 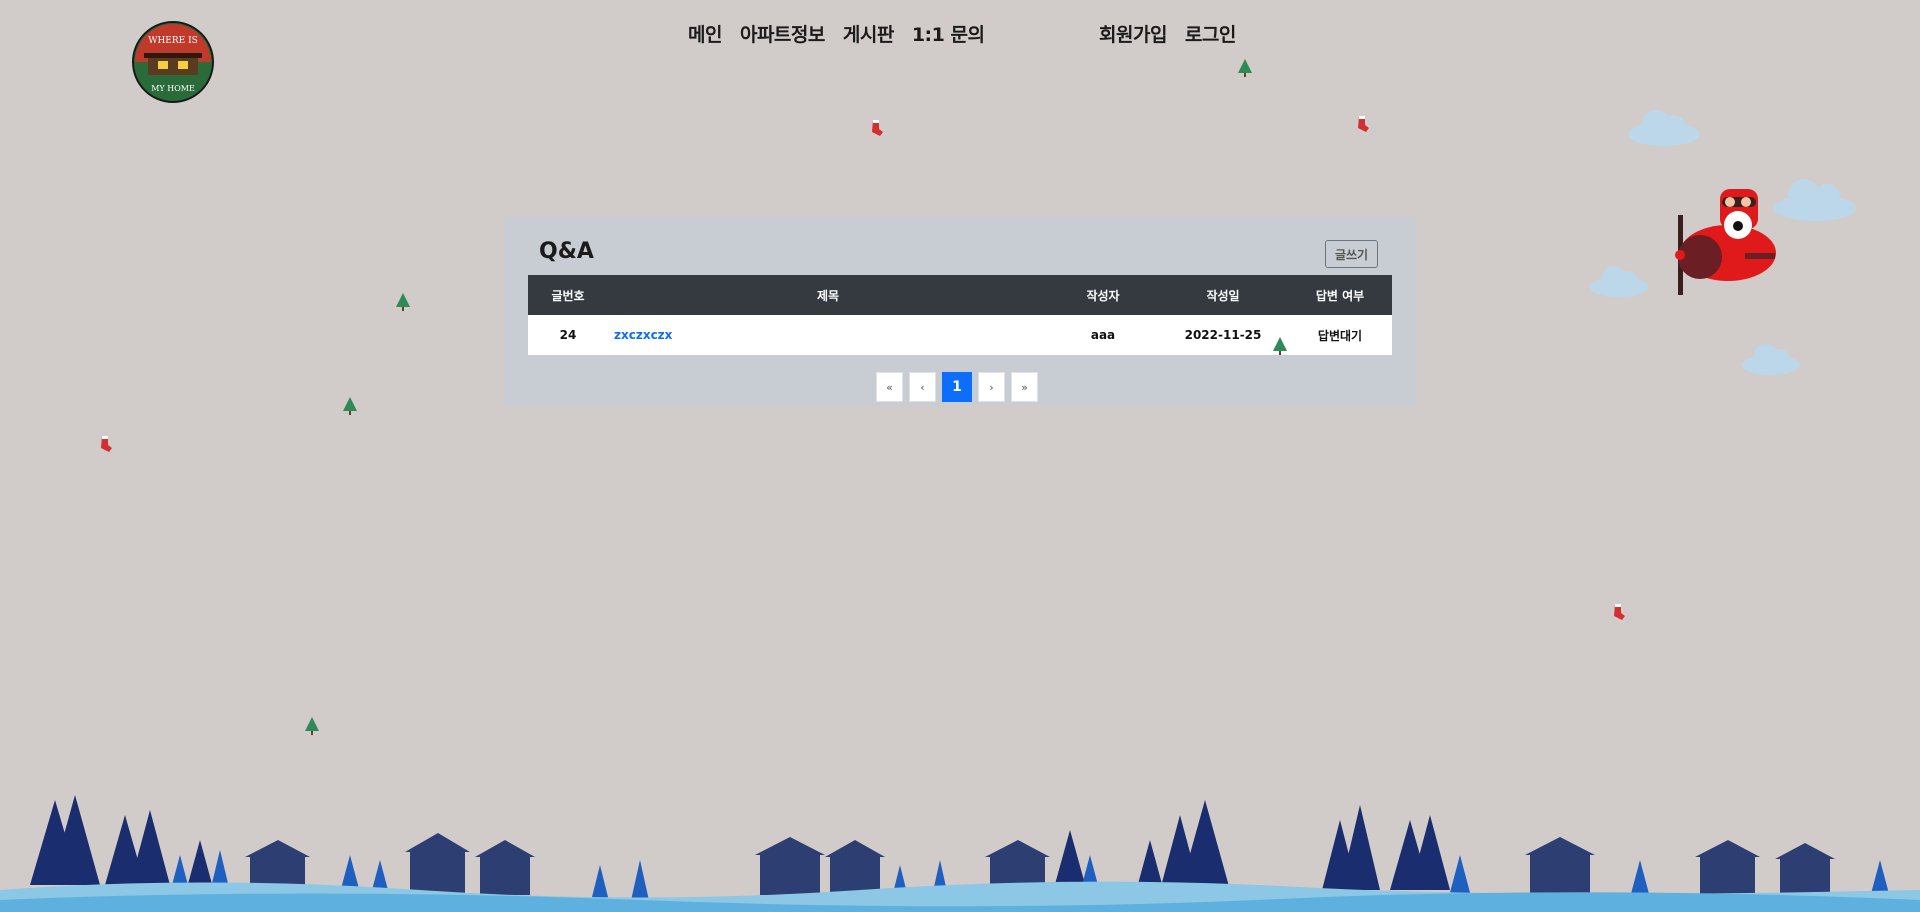 I want to click on table-header-row: 글번호 제목 작성자 작성일 답변 여부, so click(x=960, y=295).